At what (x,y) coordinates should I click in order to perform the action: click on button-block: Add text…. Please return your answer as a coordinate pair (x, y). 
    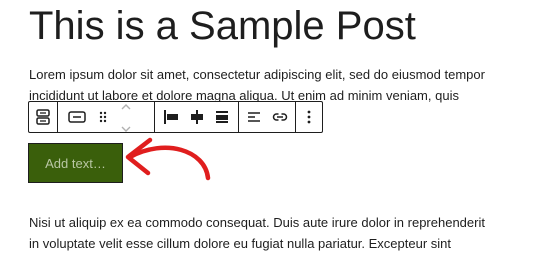
    Looking at the image, I should click on (75, 163).